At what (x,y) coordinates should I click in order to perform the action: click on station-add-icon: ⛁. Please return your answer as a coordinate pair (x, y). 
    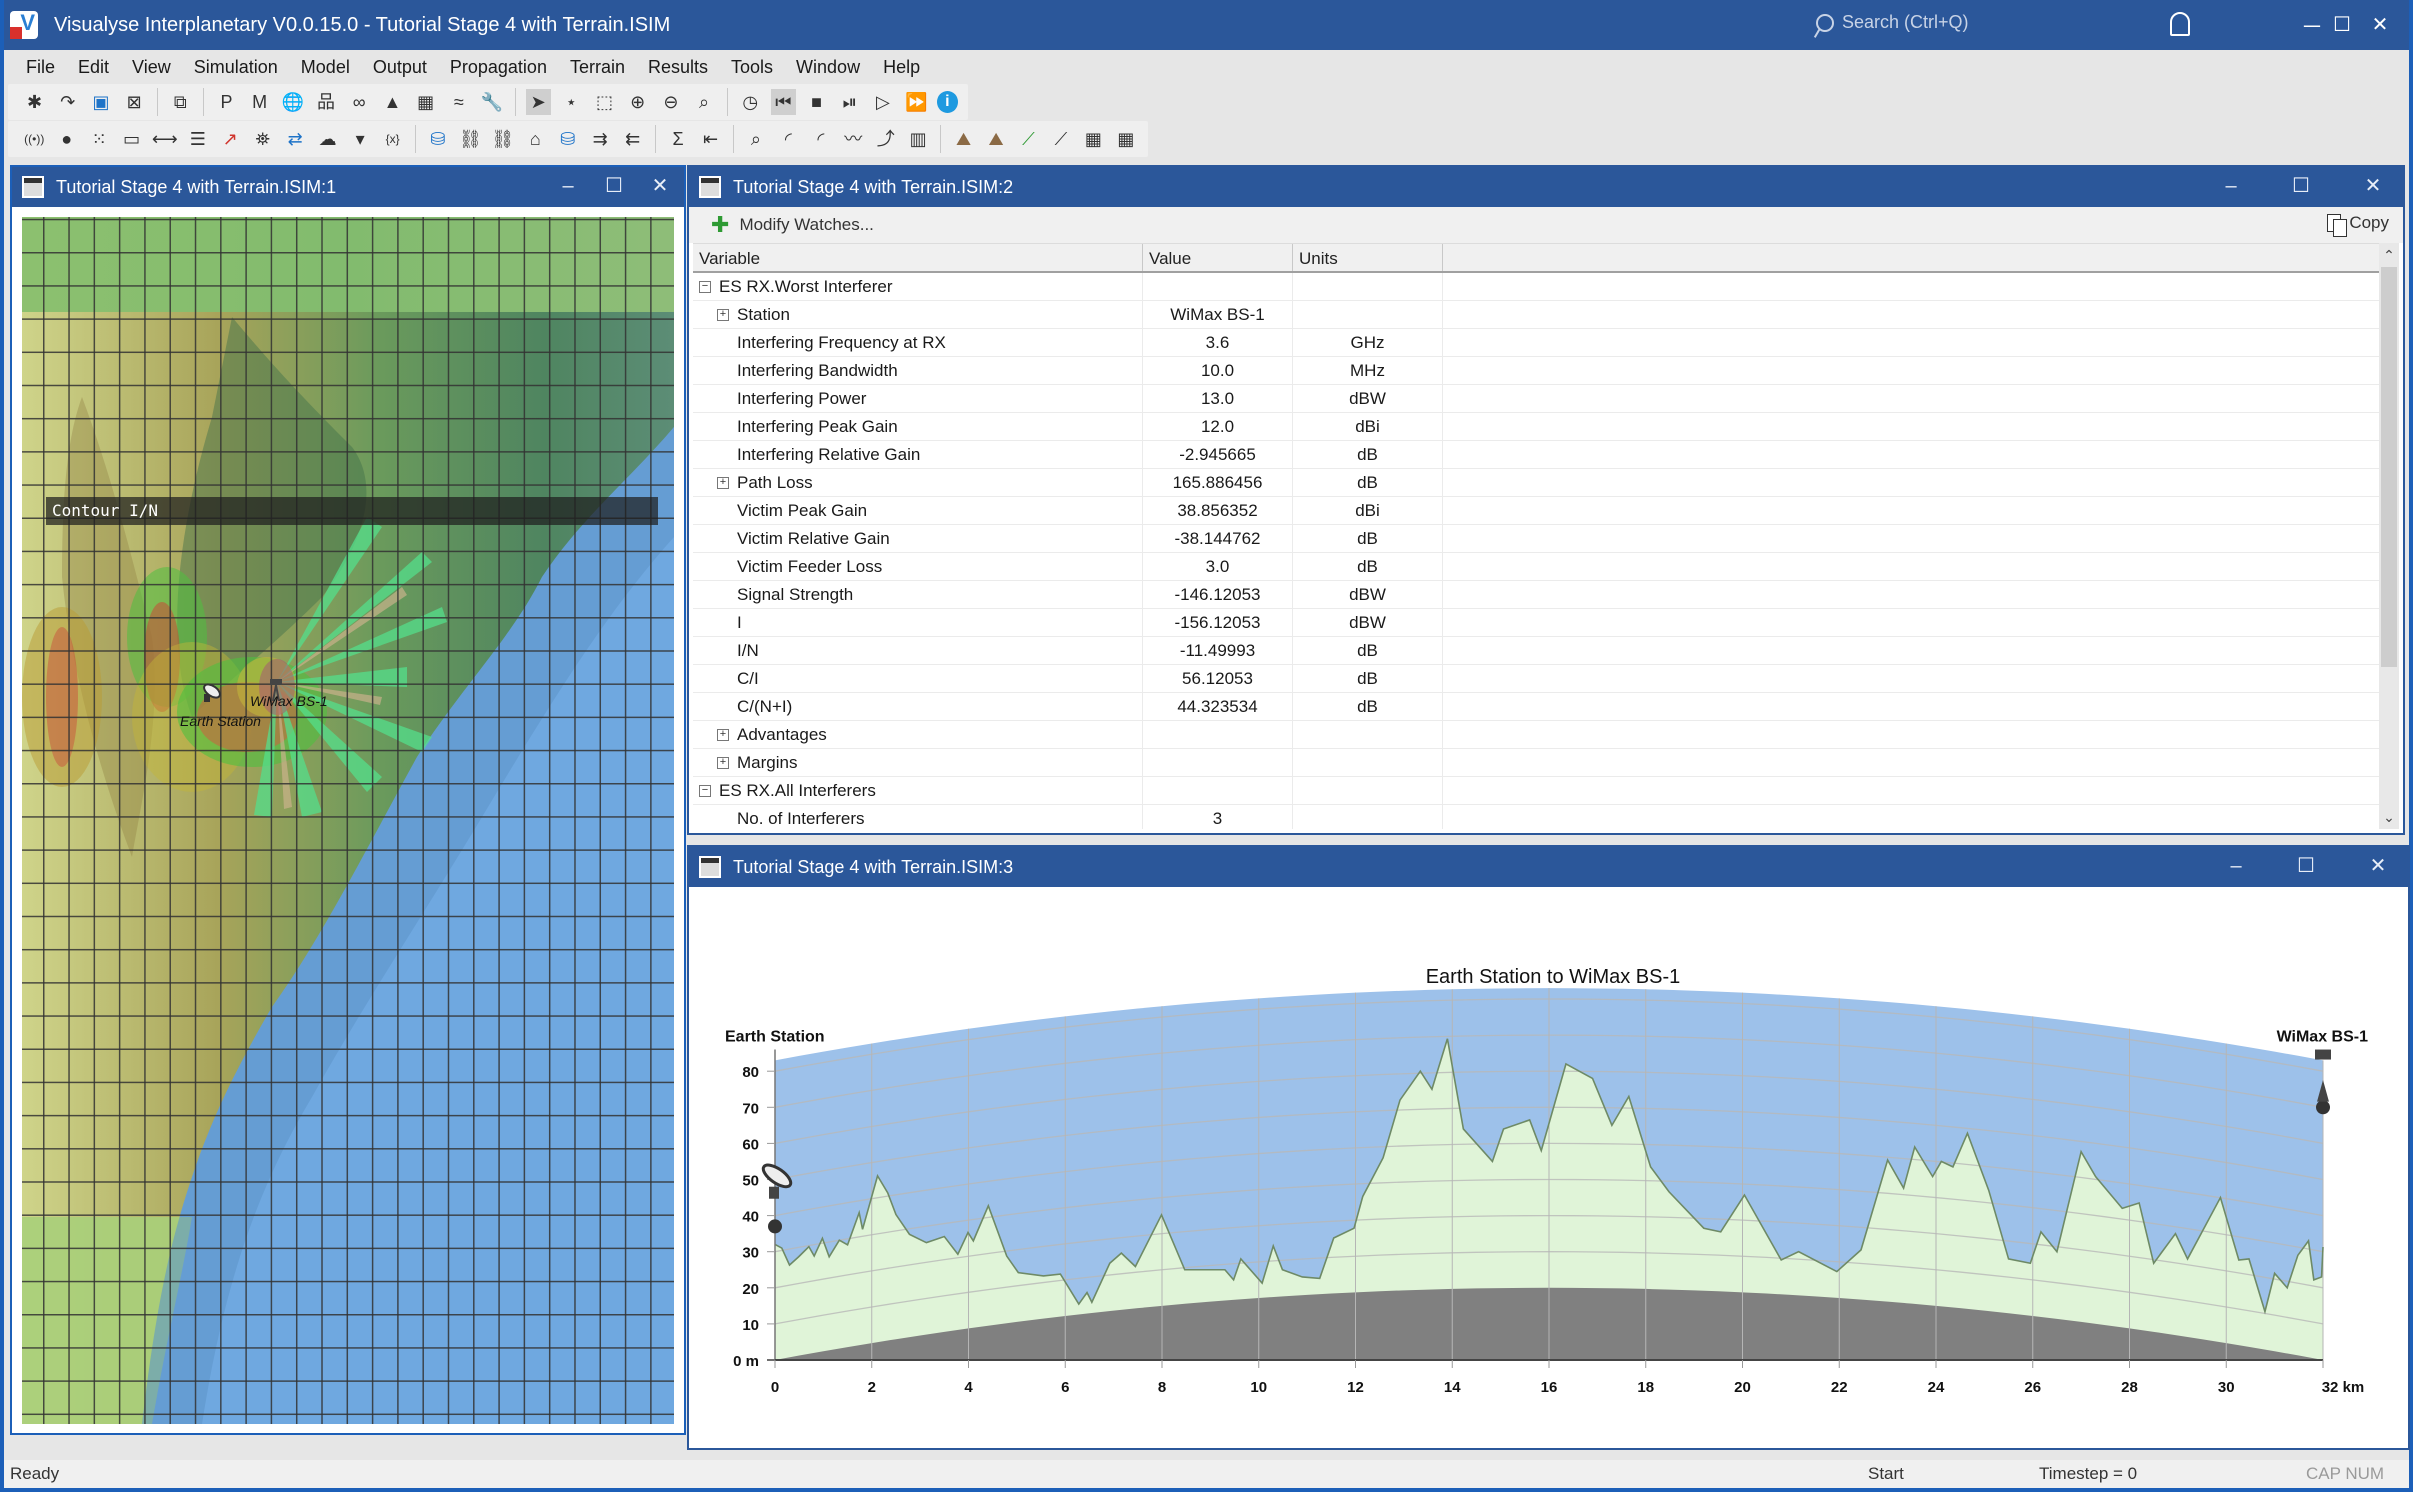
    Looking at the image, I should click on (438, 139).